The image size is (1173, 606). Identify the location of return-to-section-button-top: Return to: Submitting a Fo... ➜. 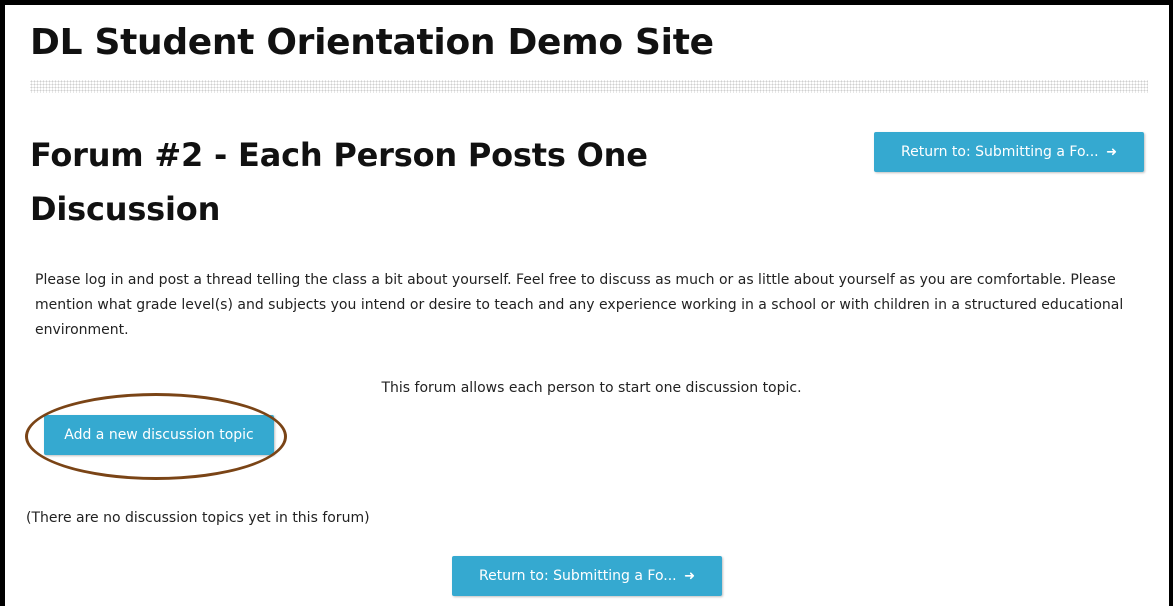
(1009, 152).